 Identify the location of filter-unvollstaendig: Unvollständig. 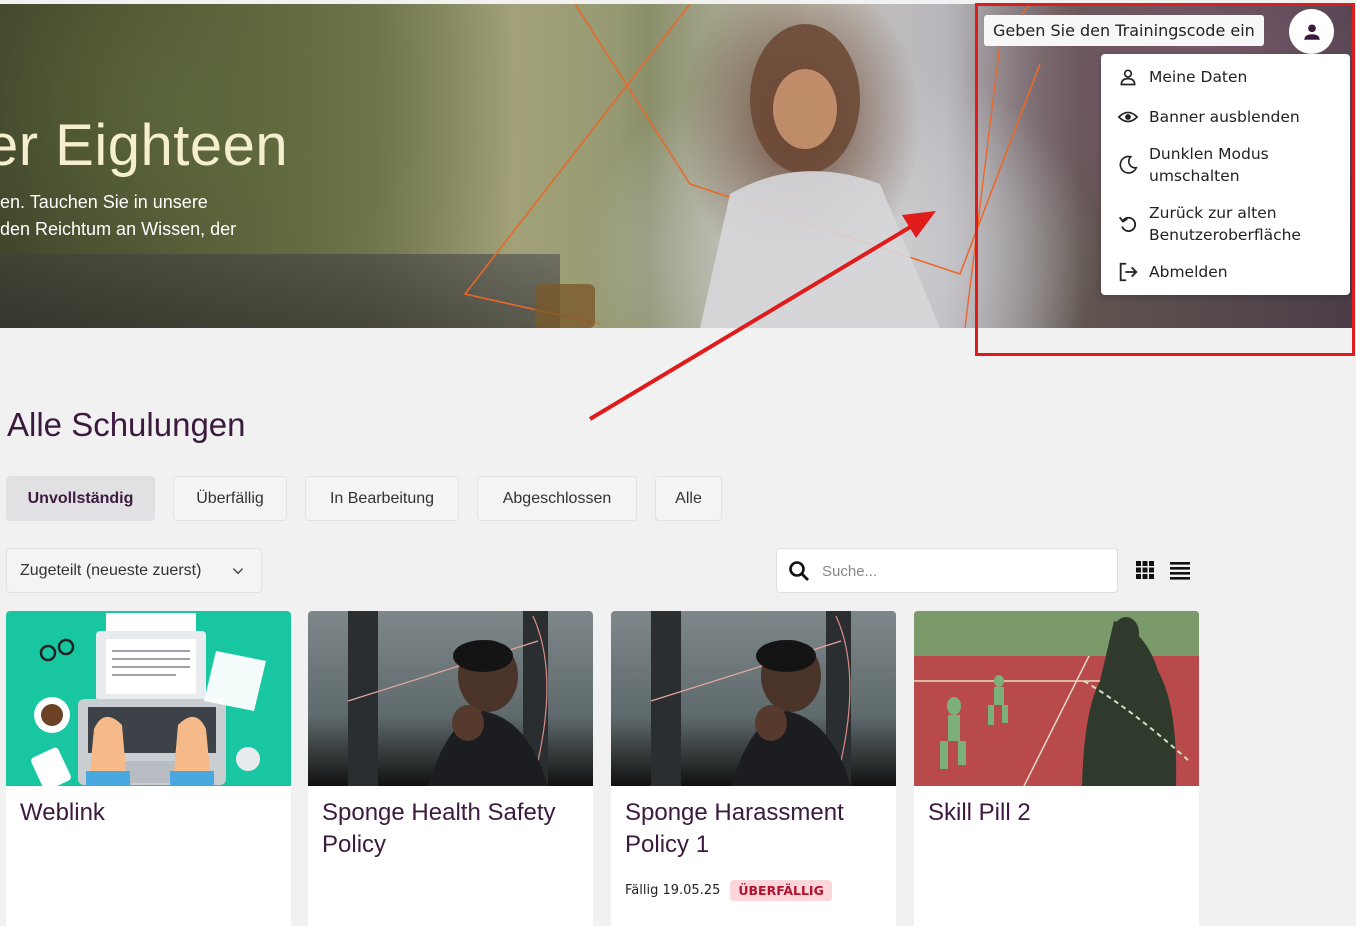
(80, 498).